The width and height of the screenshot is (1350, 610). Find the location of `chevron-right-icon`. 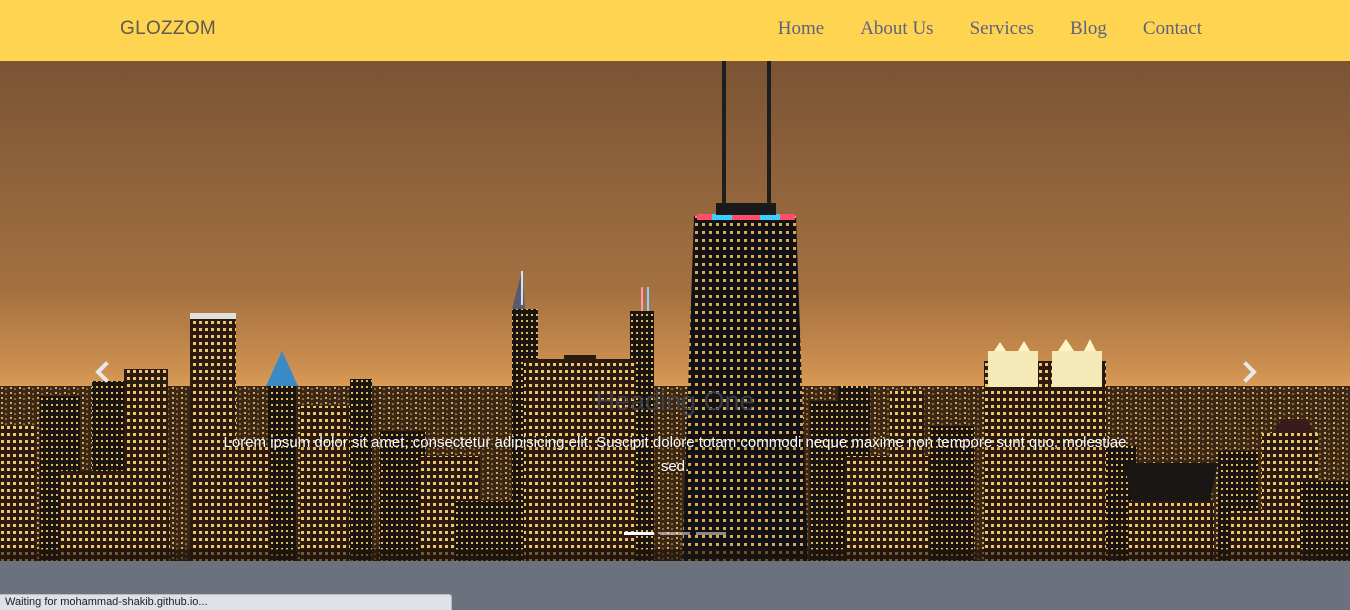

chevron-right-icon is located at coordinates (1250, 372).